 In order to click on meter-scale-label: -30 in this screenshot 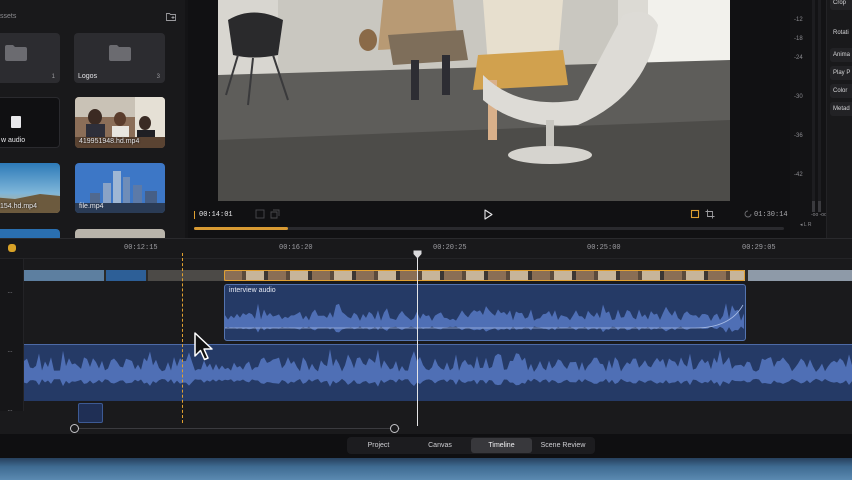, I will do `click(798, 97)`.